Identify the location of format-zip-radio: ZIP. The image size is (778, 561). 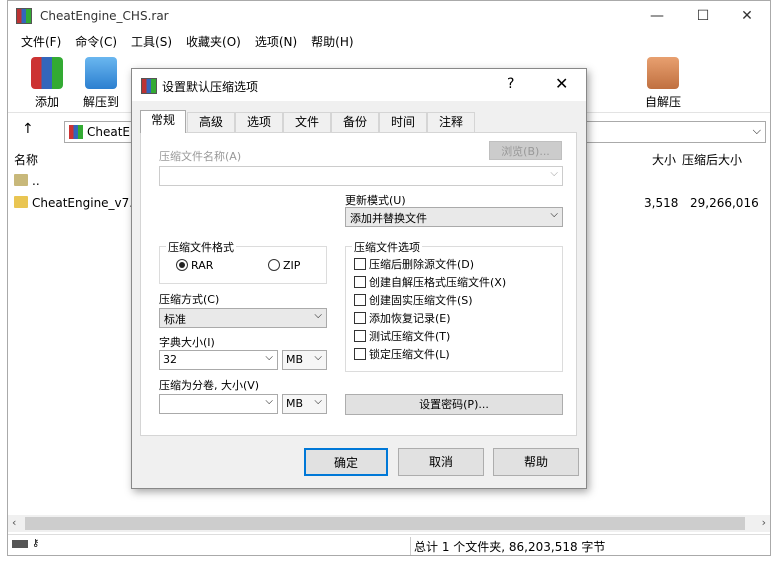
(284, 266).